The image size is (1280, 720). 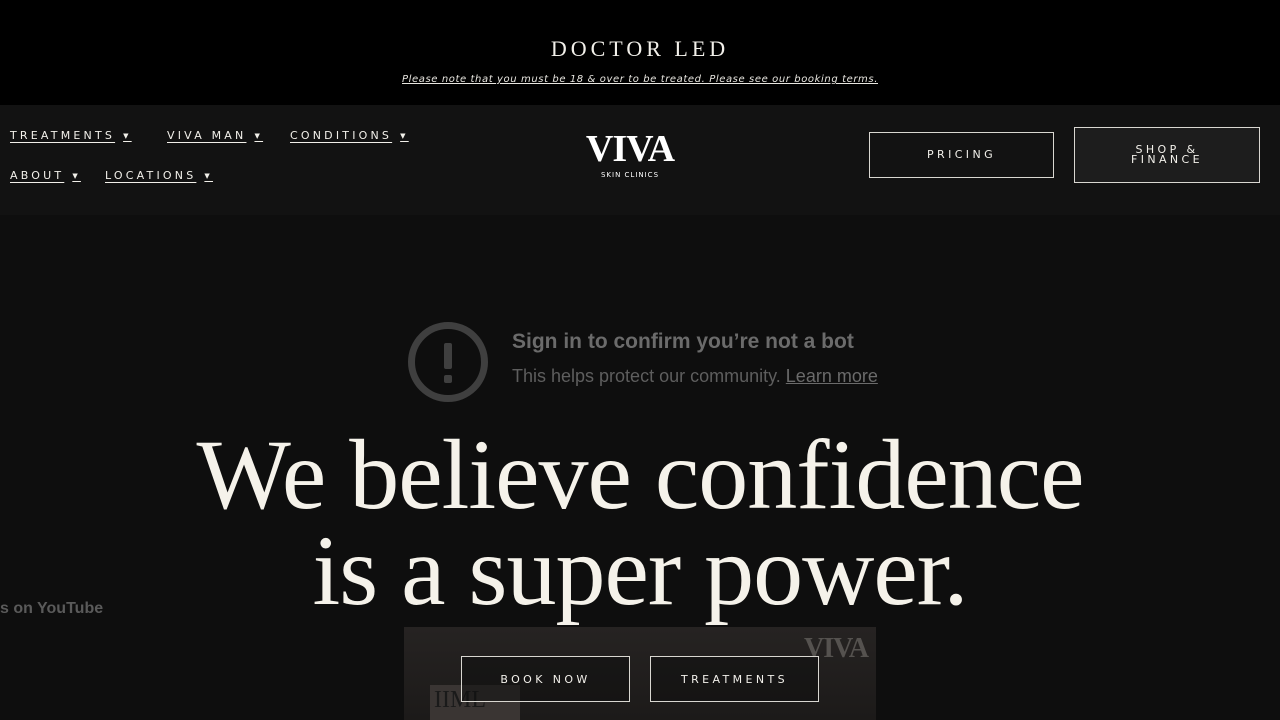 What do you see at coordinates (640, 570) in the screenshot?
I see `hero-headline-line2: is a super power.` at bounding box center [640, 570].